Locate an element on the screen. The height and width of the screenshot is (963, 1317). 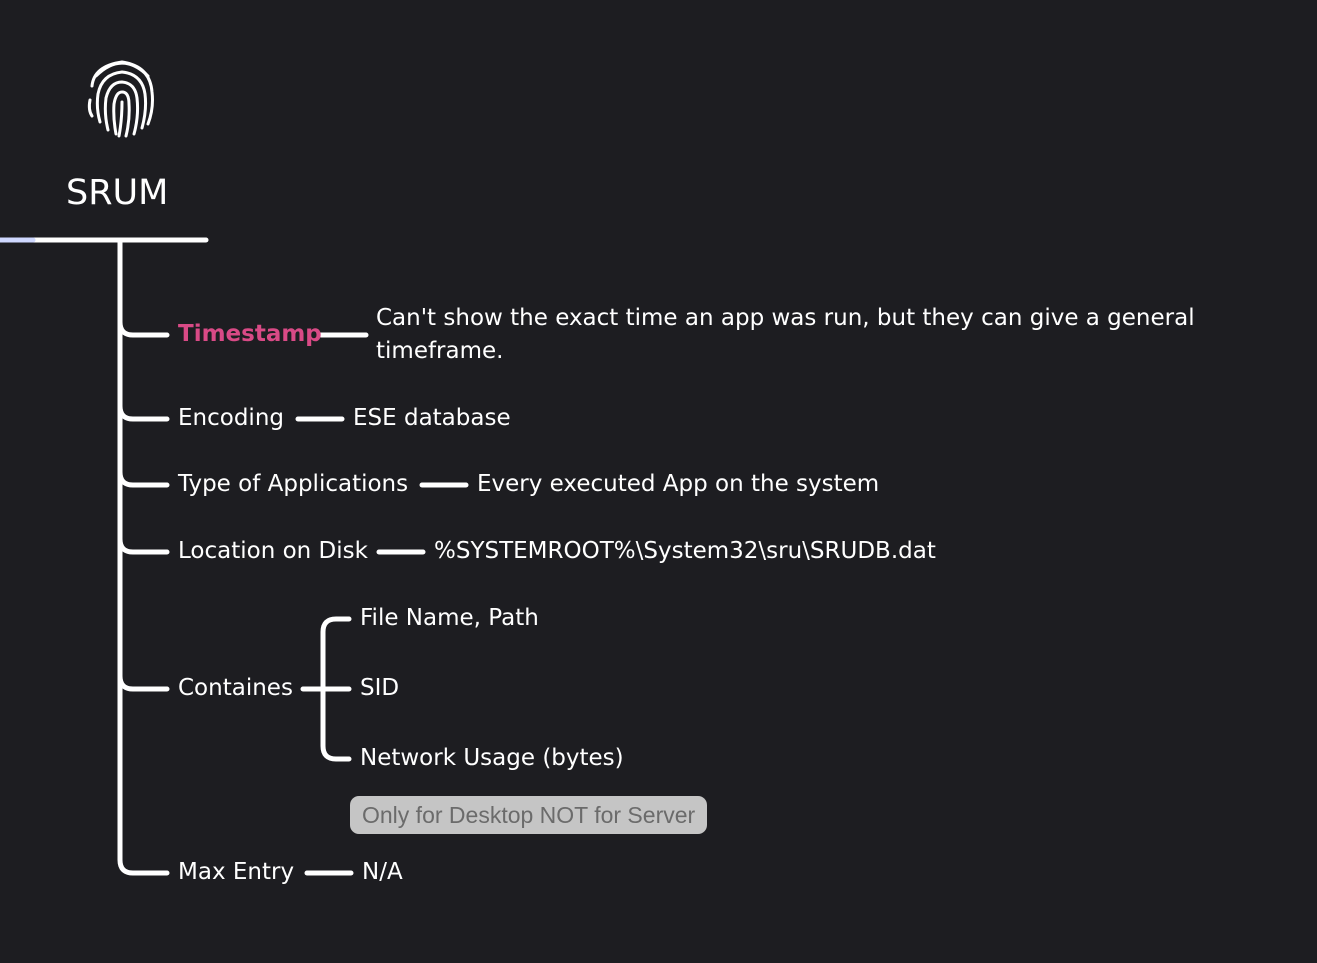
branch-value-max-entry: N/A is located at coordinates (382, 872).